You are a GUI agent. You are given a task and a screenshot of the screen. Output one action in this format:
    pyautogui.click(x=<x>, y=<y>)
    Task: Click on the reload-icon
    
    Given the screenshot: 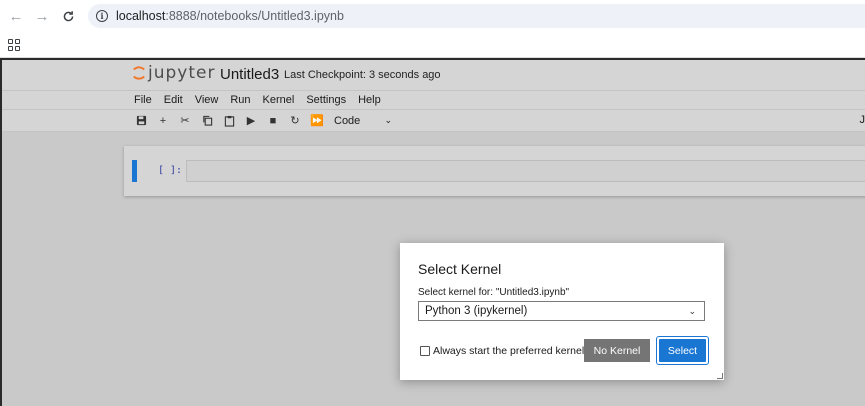 What is the action you would take?
    pyautogui.click(x=68, y=16)
    